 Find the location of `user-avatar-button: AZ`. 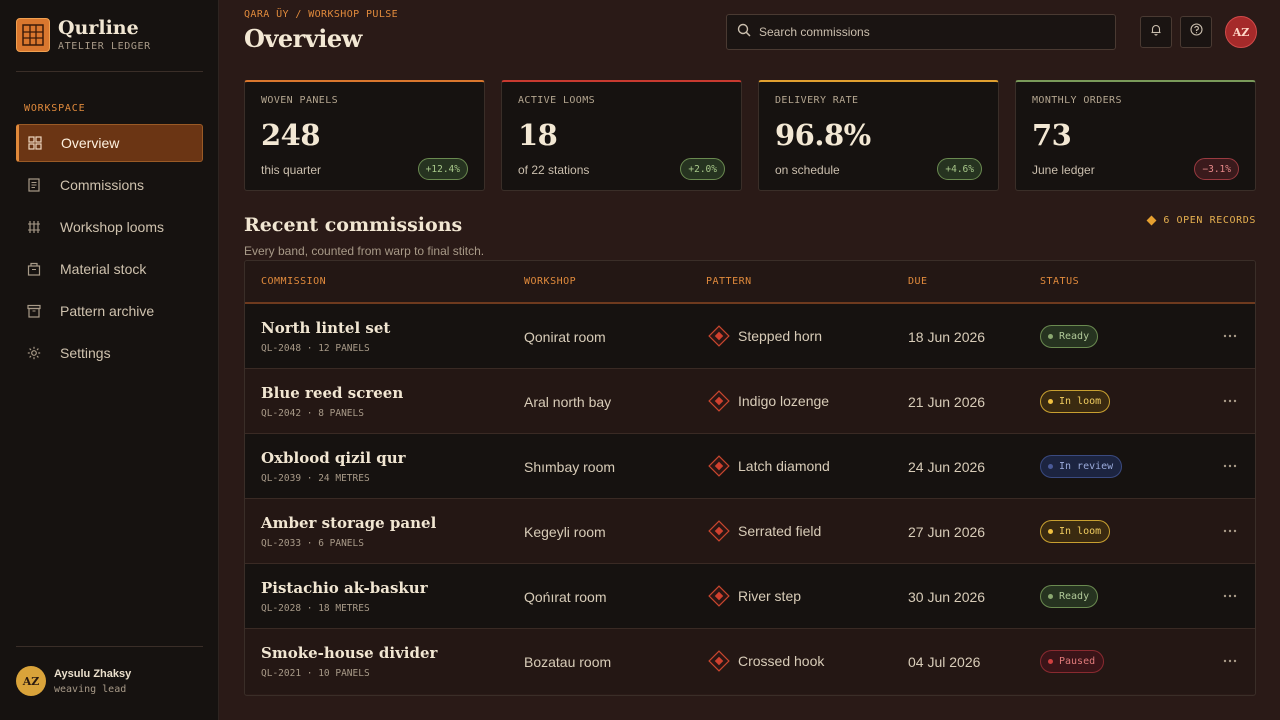

user-avatar-button: AZ is located at coordinates (1241, 32).